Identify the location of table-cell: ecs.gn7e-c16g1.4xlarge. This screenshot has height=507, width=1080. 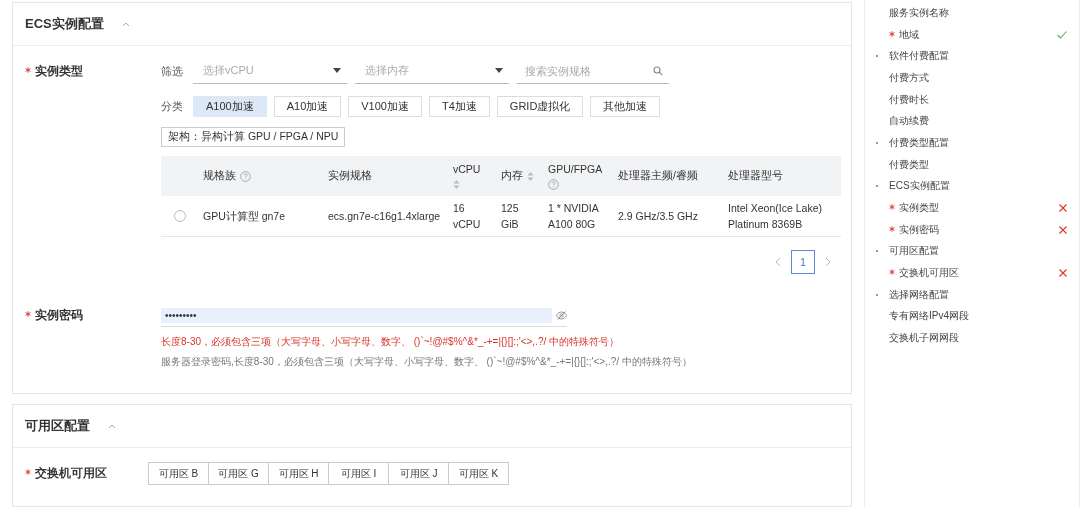
(384, 216).